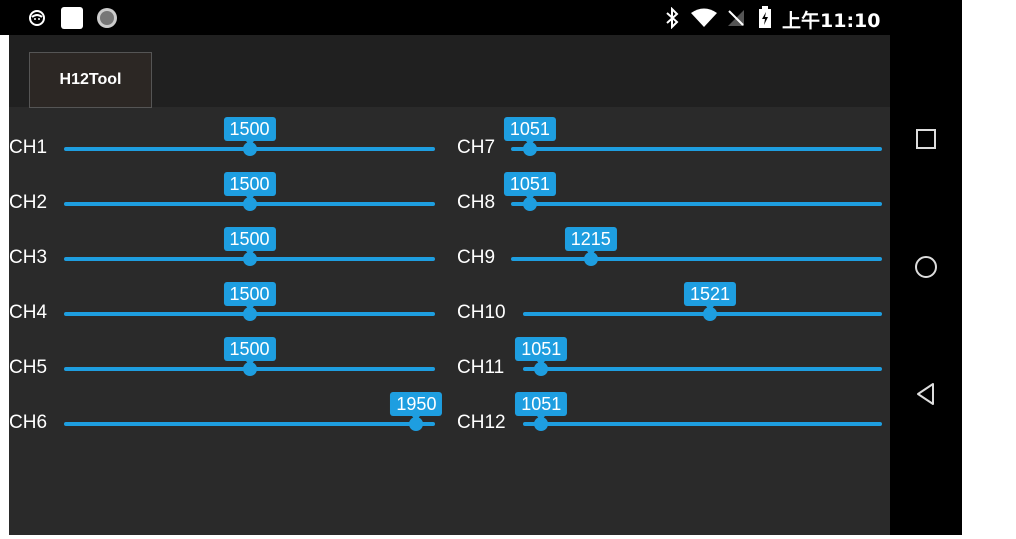  Describe the element at coordinates (765, 19) in the screenshot. I see `battery-charging-icon` at that location.